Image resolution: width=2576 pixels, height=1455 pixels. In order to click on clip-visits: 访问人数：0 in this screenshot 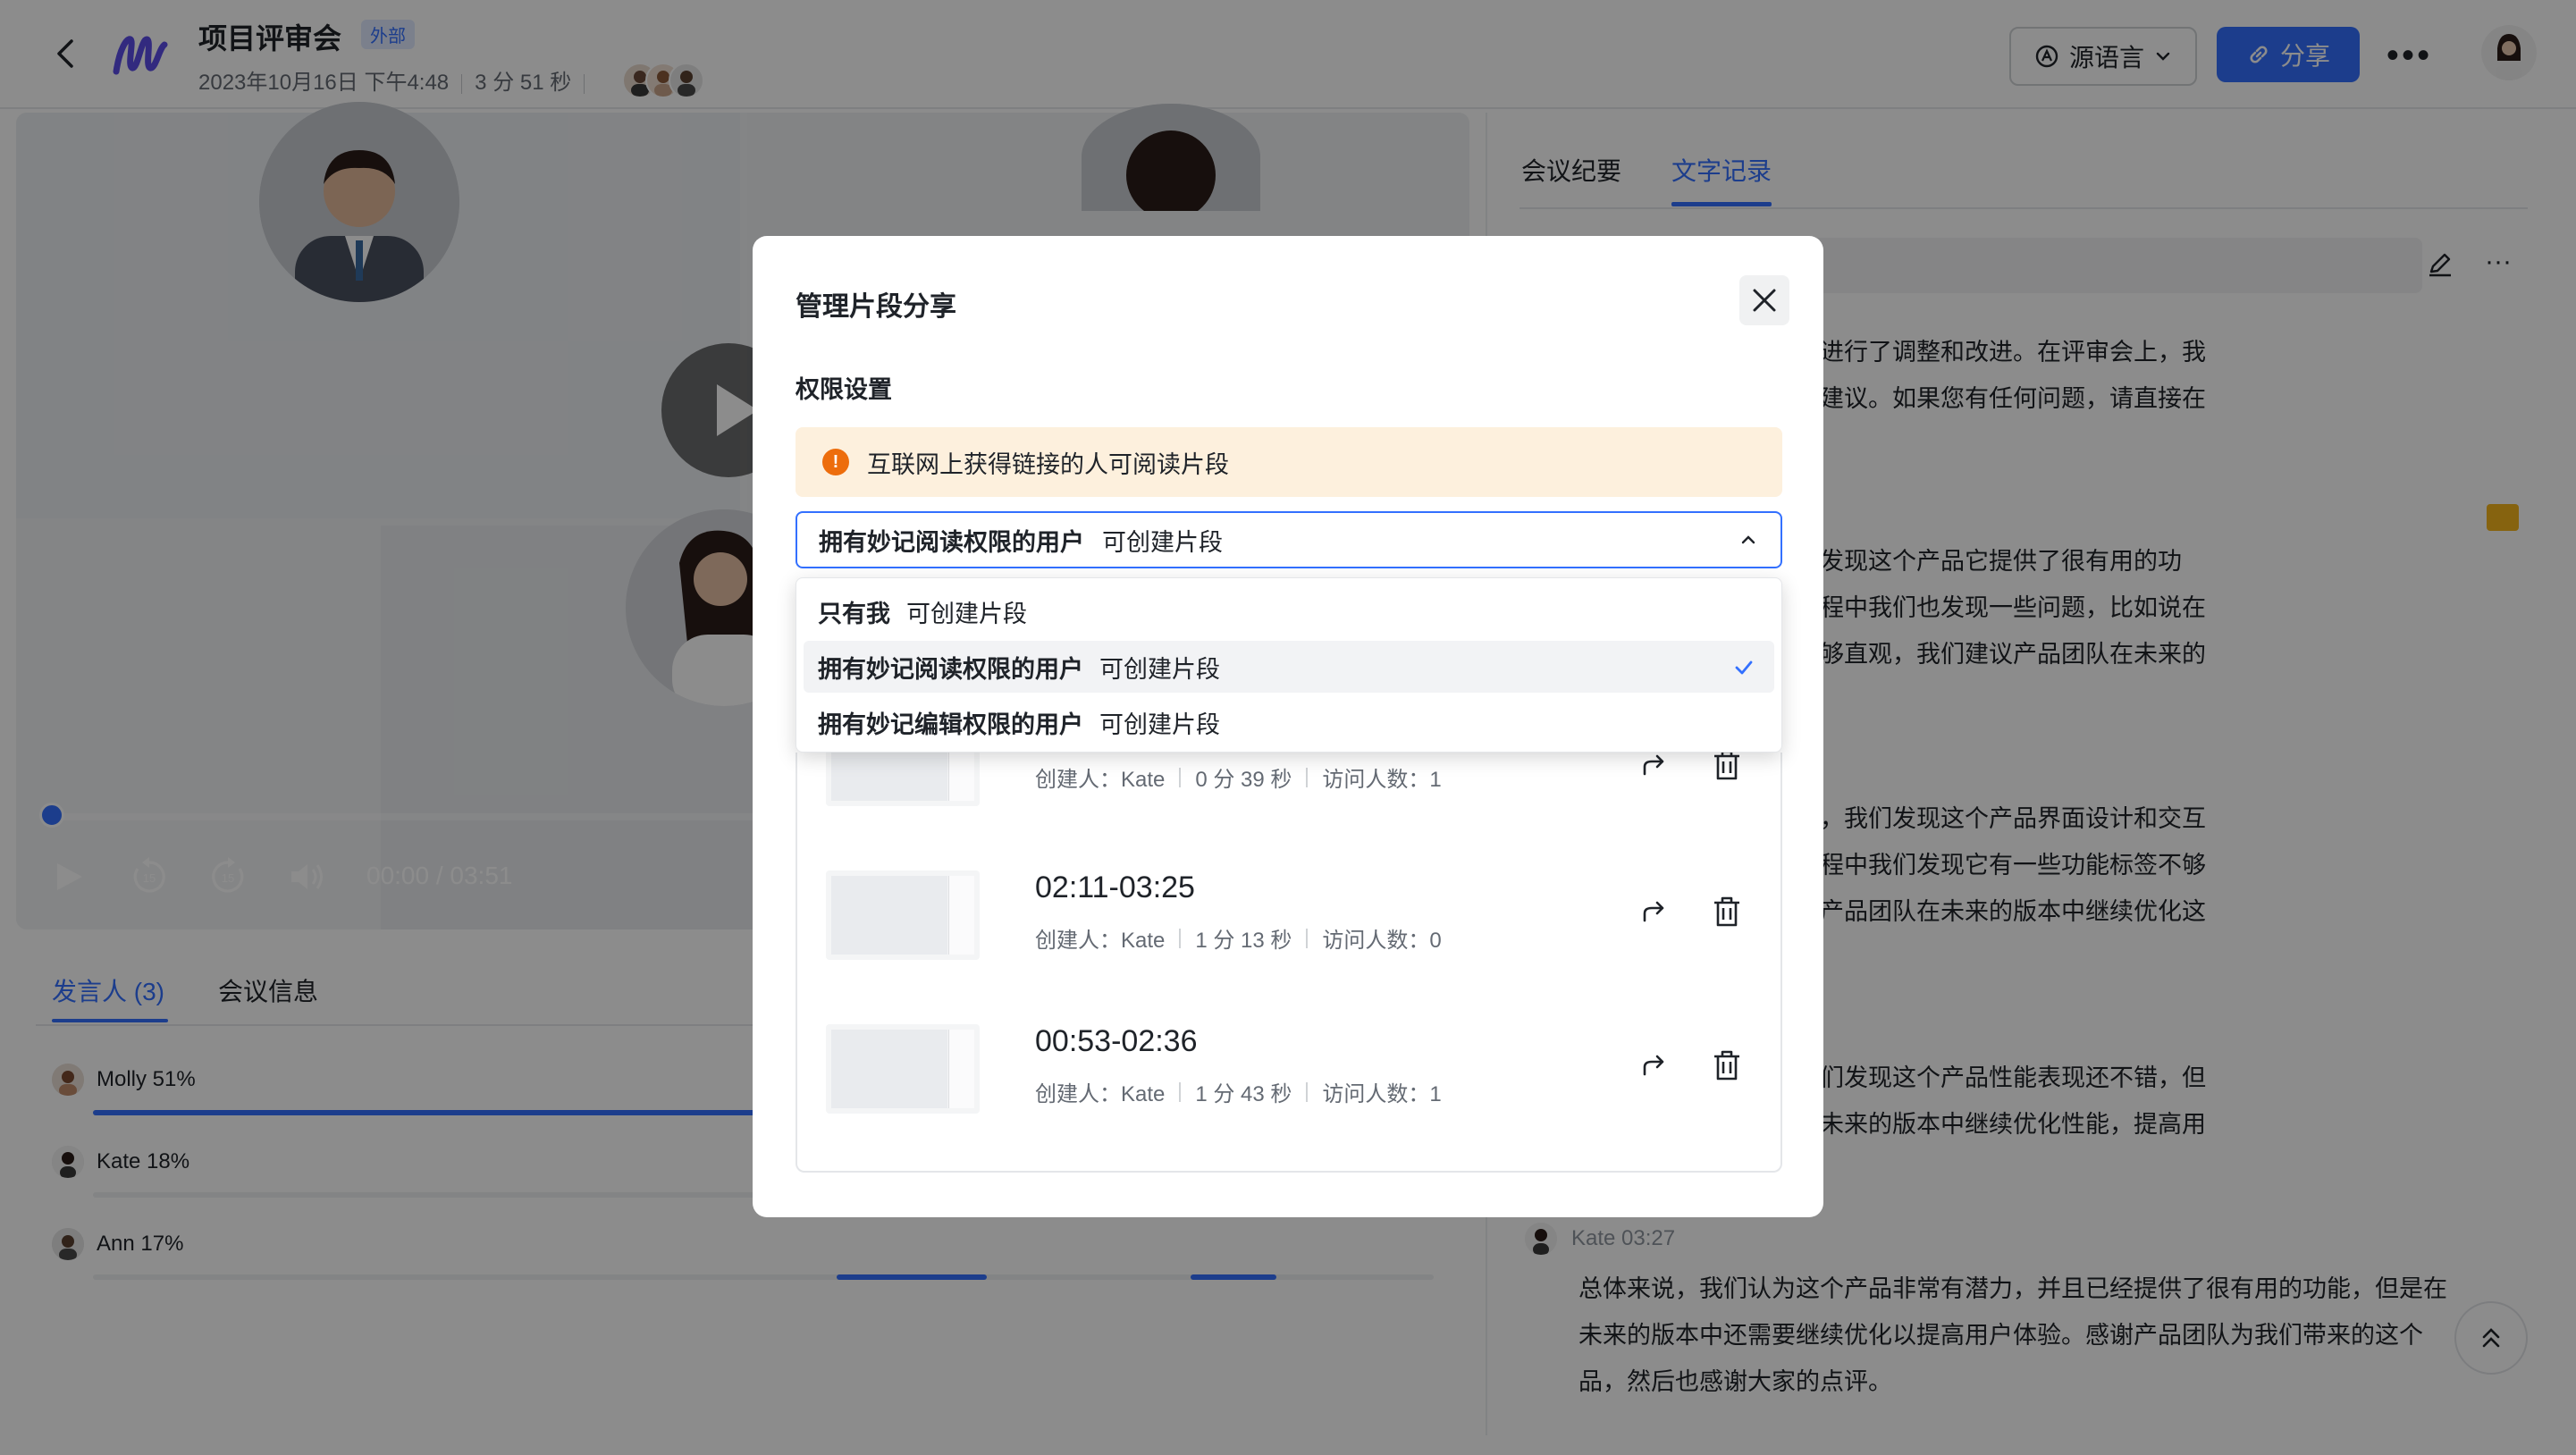, I will do `click(1382, 941)`.